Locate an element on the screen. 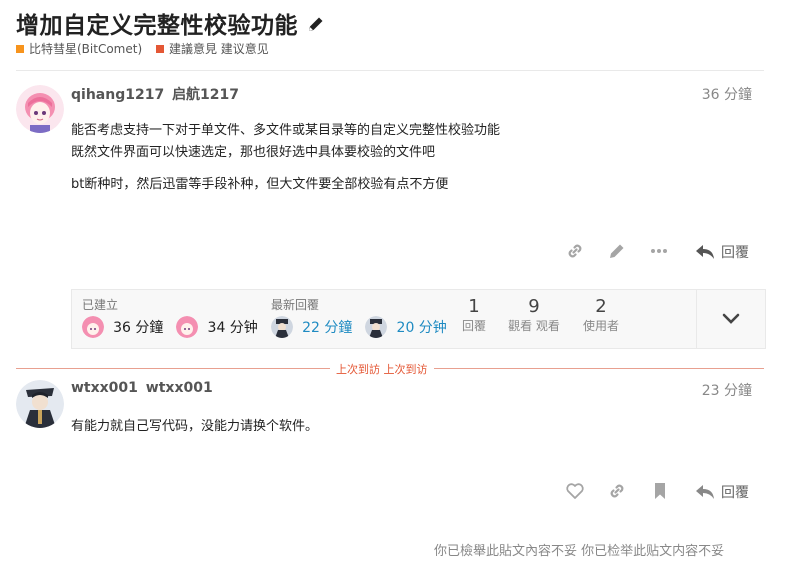 The image size is (800, 570). stat-users: 2 使用者 is located at coordinates (601, 315).